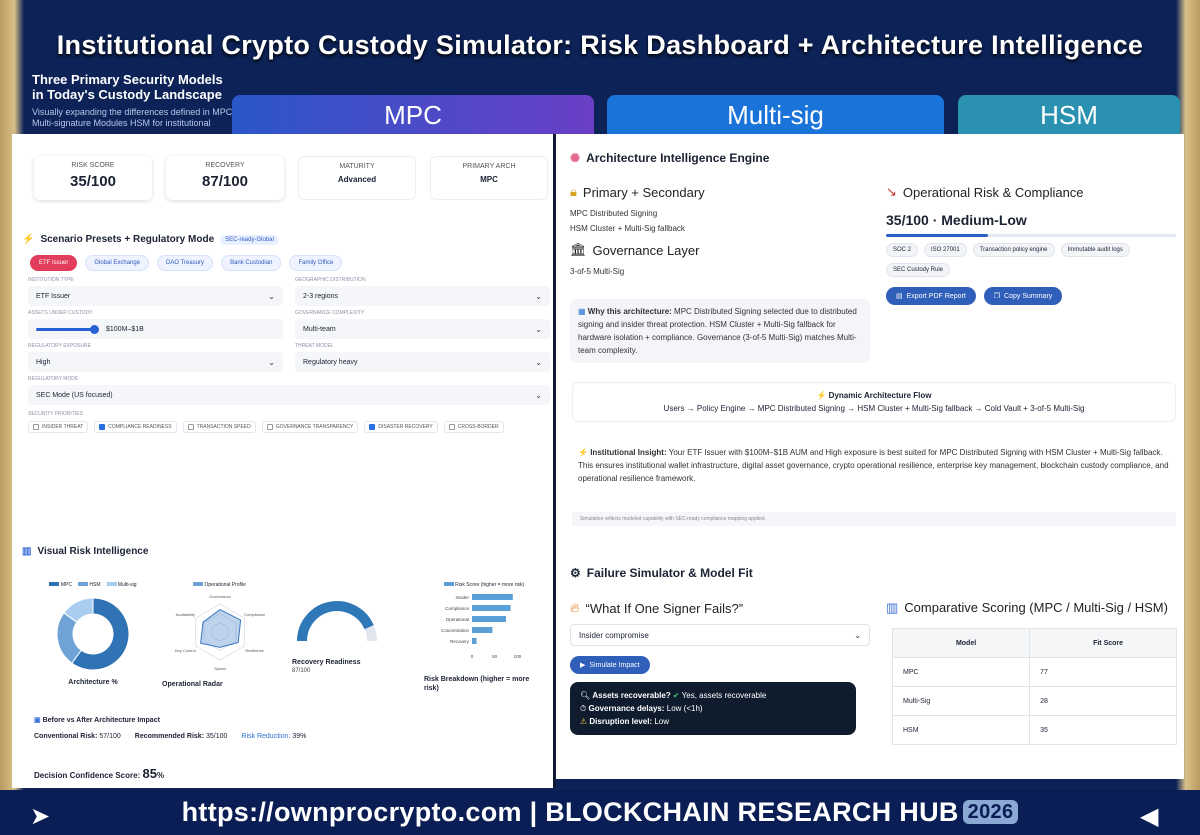 The width and height of the screenshot is (1200, 835). I want to click on stat-value: MPC, so click(489, 179).